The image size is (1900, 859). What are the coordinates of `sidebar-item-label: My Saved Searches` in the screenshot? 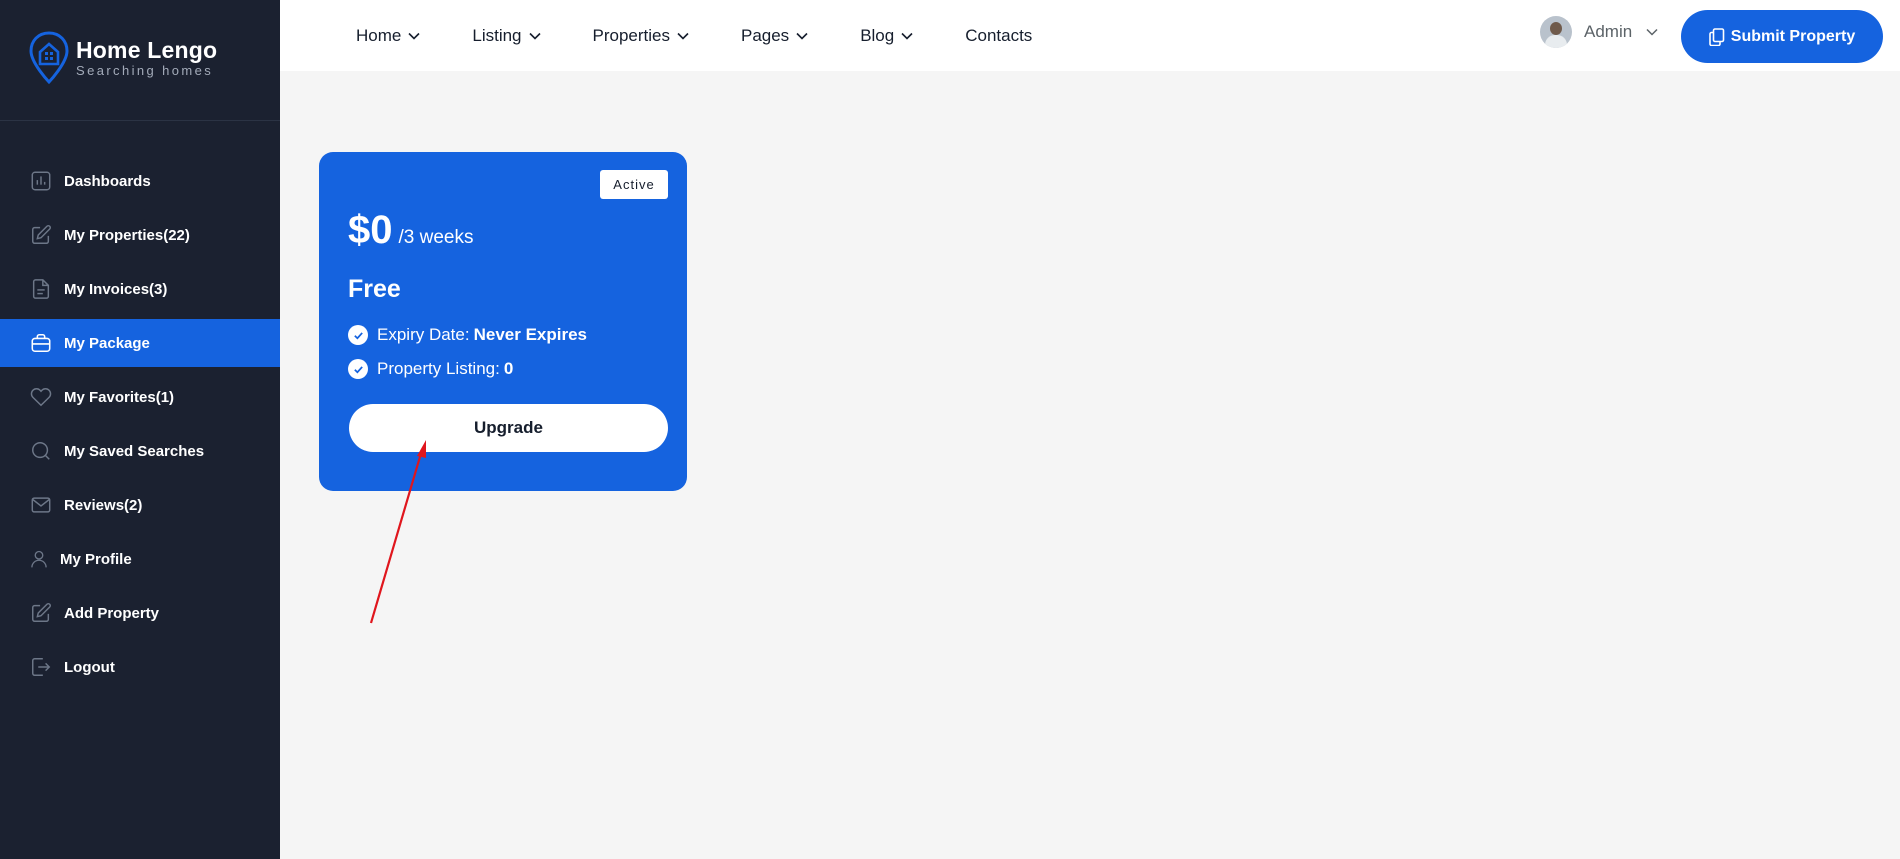 It's located at (134, 451).